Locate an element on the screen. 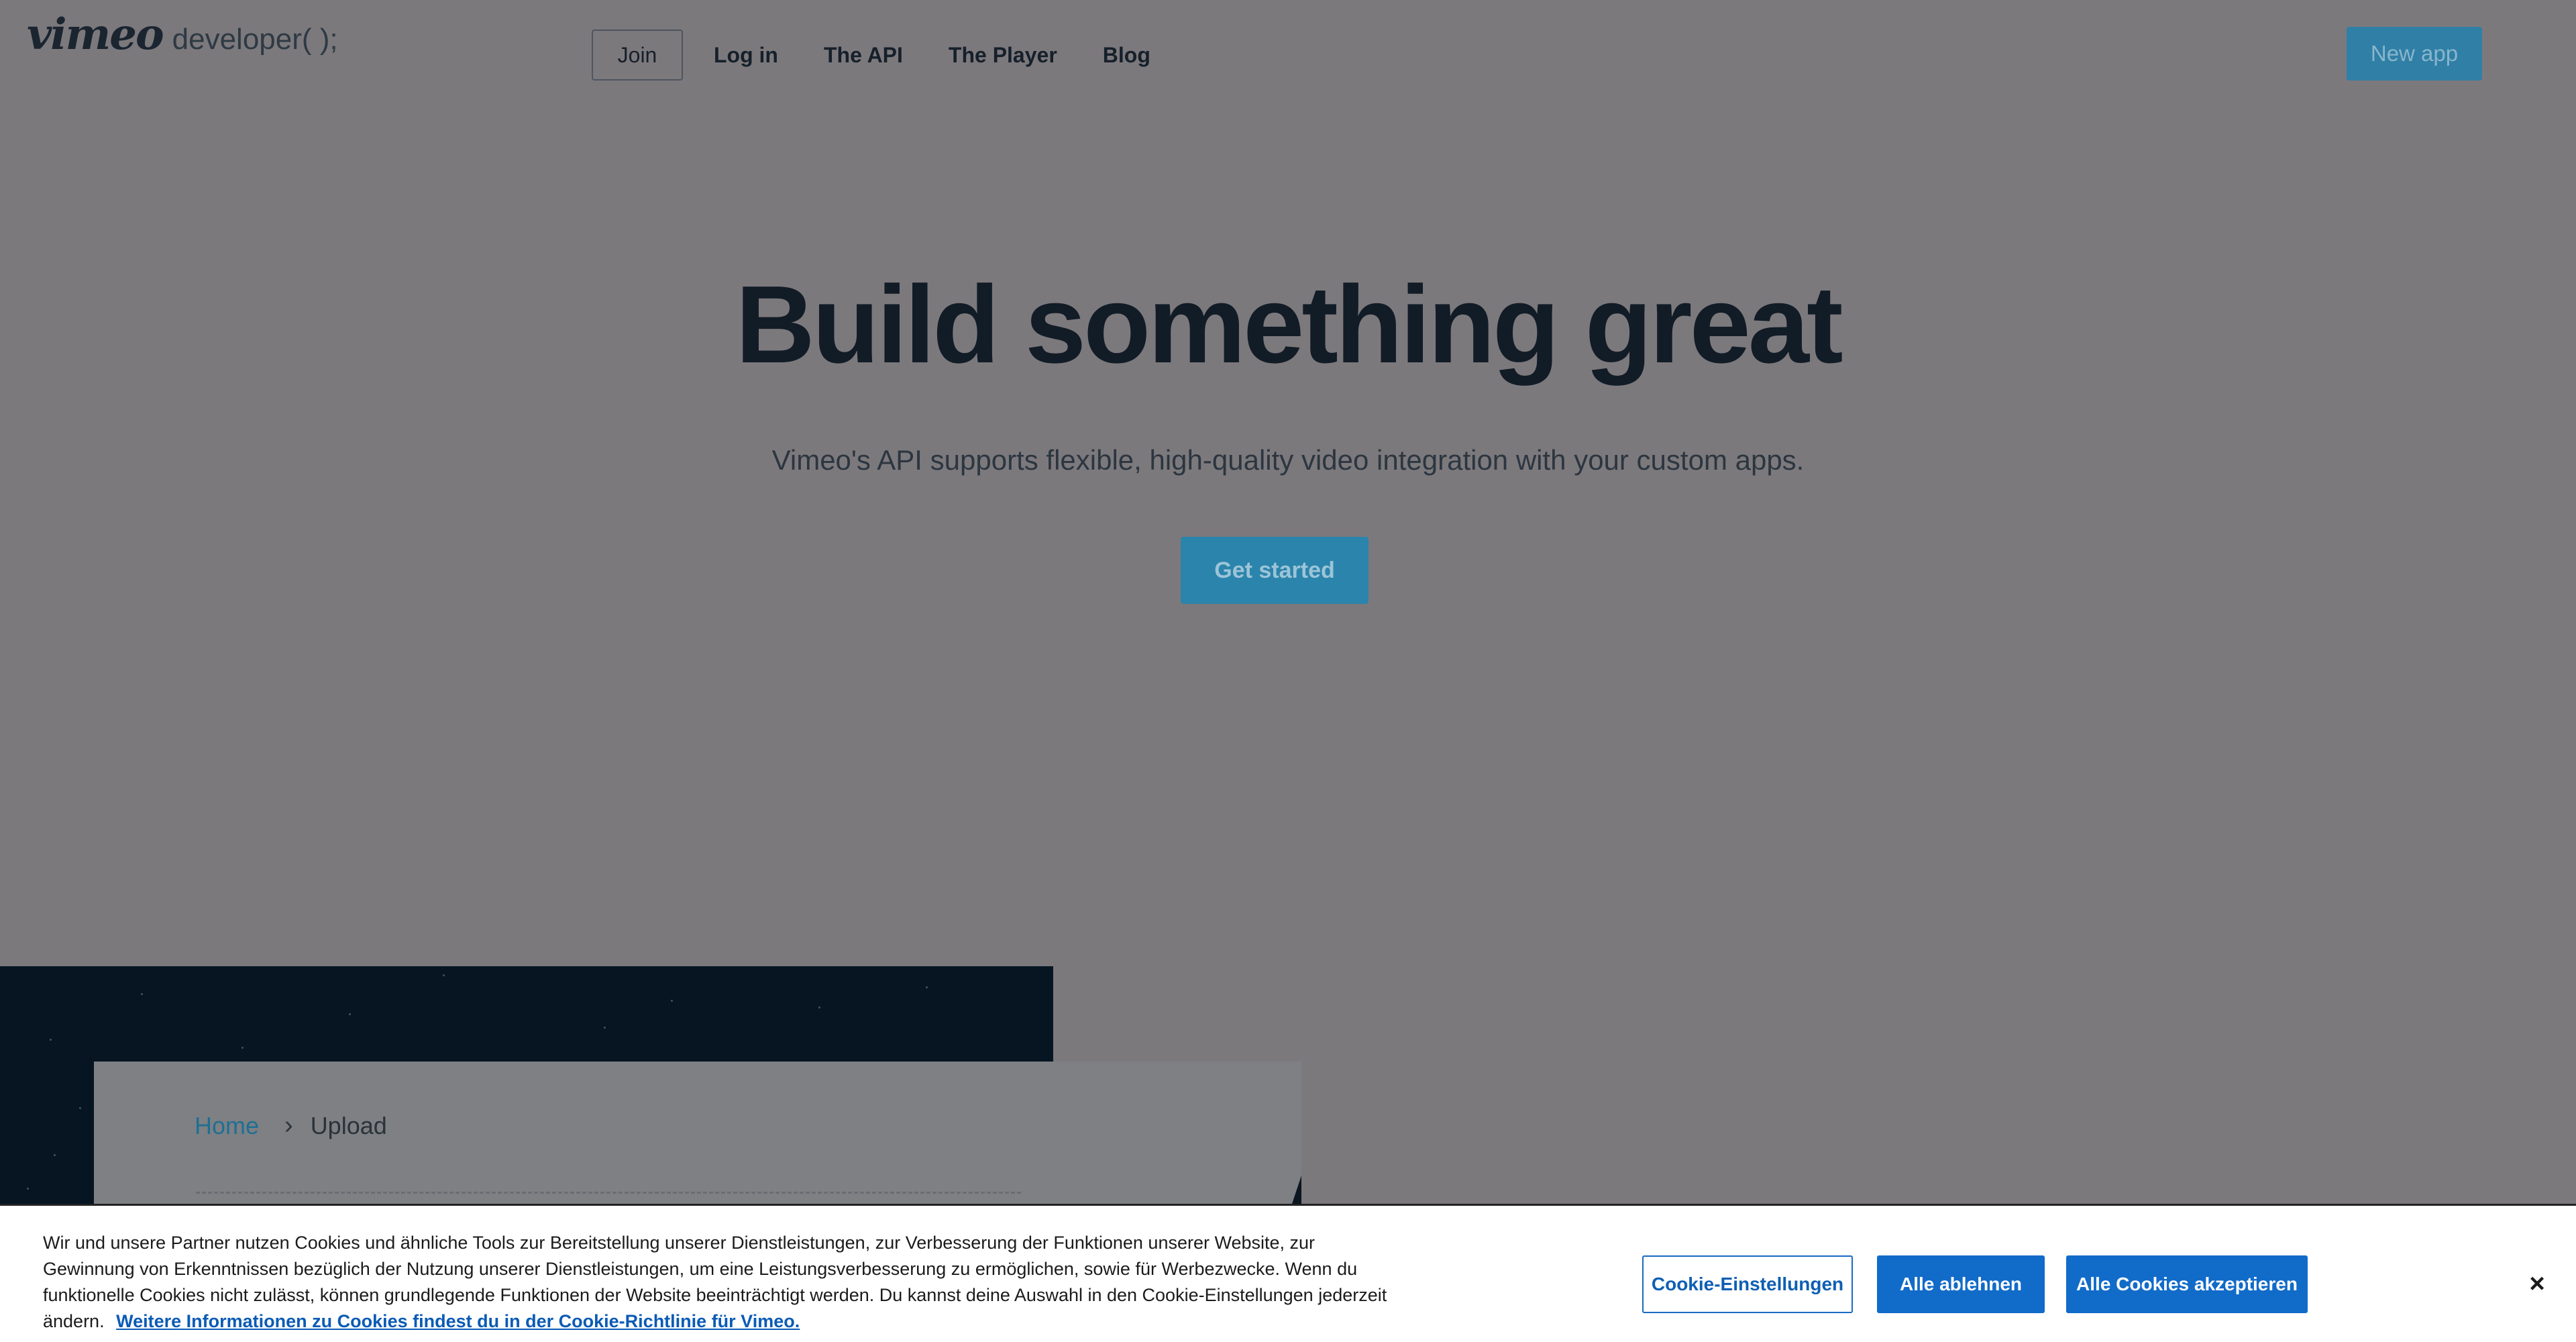  close-icon: × is located at coordinates (2537, 1283).